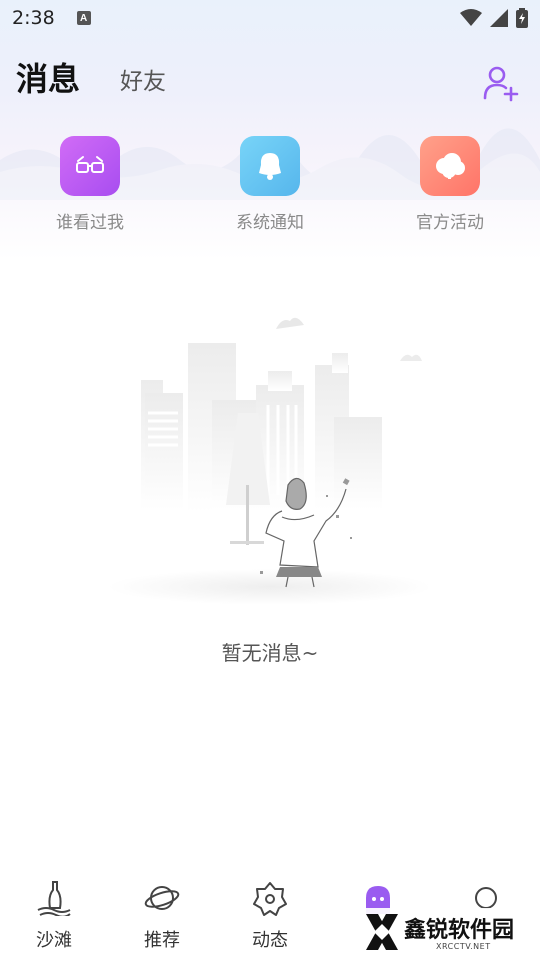 The image size is (540, 960). I want to click on add-user-icon, so click(501, 83).